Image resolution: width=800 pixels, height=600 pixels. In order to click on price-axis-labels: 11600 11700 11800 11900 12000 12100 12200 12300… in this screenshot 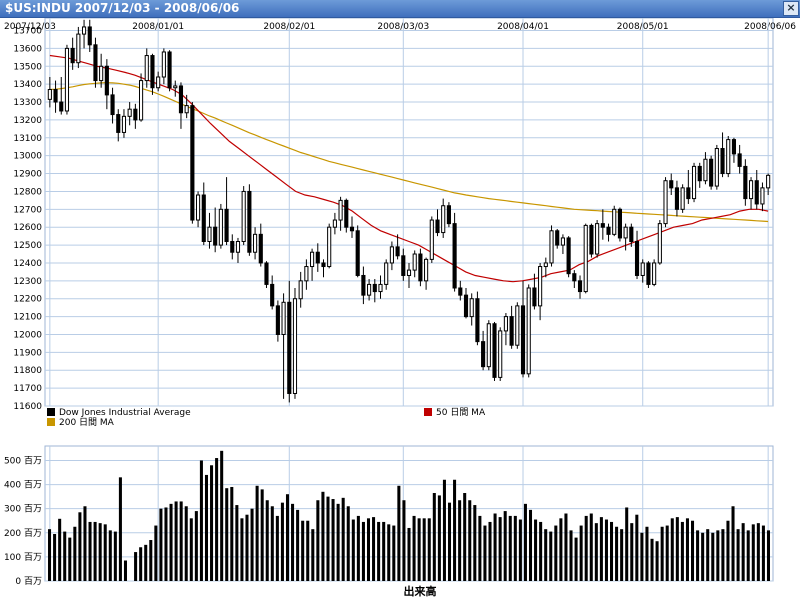, I will do `click(27, 219)`.